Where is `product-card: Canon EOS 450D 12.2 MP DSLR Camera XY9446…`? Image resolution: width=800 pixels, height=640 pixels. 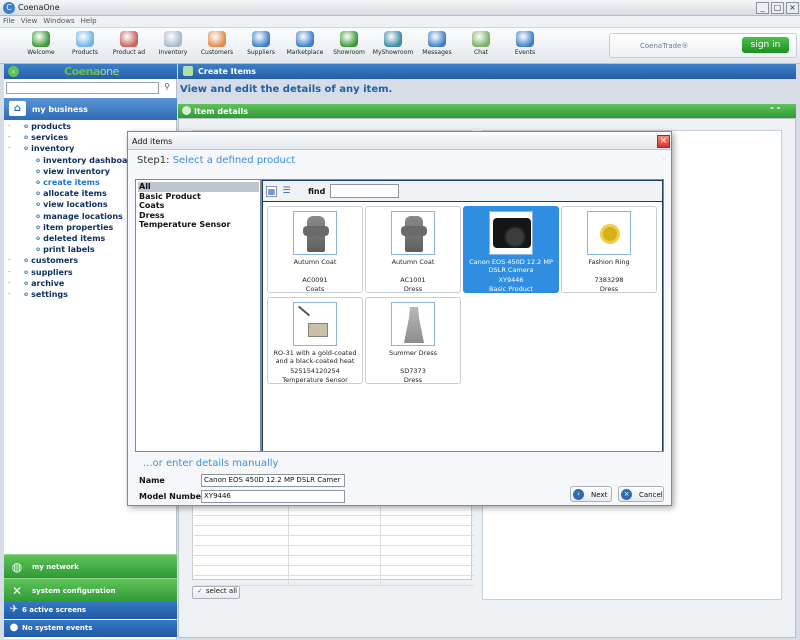 product-card: Canon EOS 450D 12.2 MP DSLR Camera XY9446… is located at coordinates (511, 249).